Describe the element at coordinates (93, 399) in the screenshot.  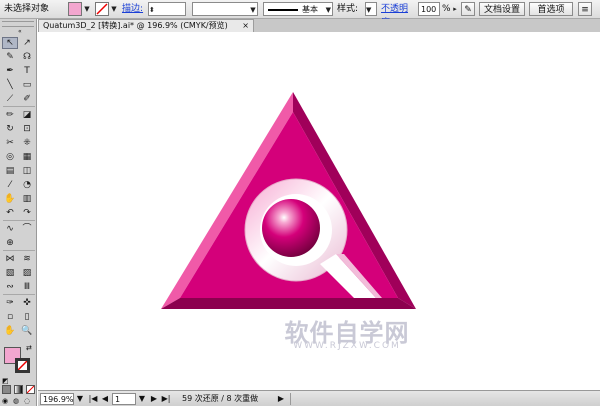
I see `first-page-icon: |◀` at that location.